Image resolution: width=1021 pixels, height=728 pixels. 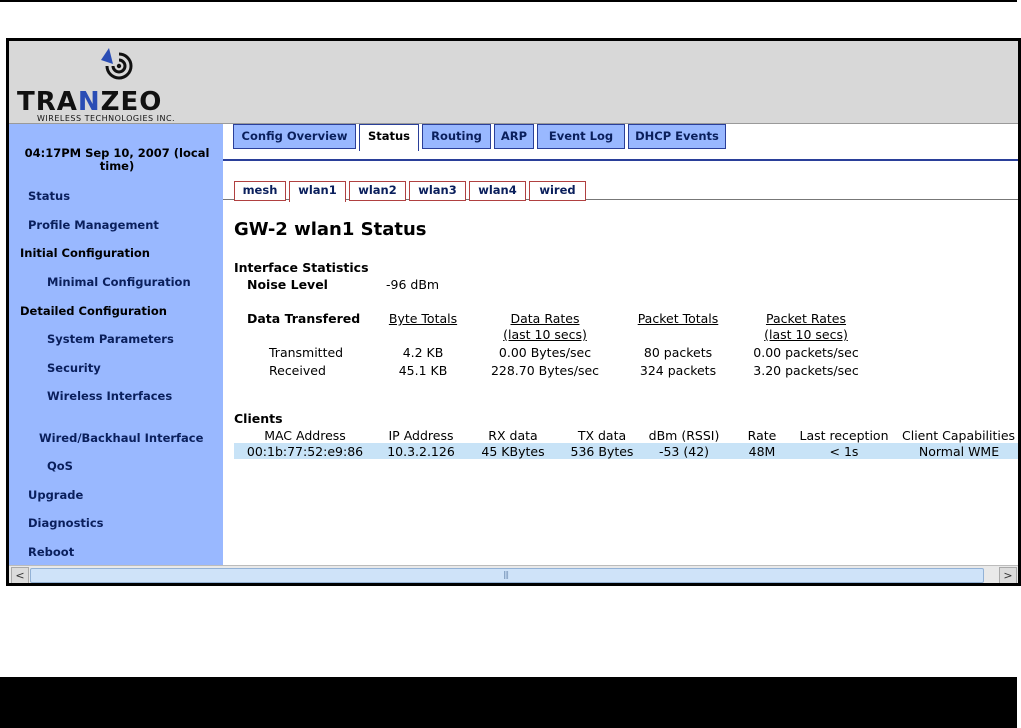 What do you see at coordinates (762, 435) in the screenshot?
I see `col-rate: Rate` at bounding box center [762, 435].